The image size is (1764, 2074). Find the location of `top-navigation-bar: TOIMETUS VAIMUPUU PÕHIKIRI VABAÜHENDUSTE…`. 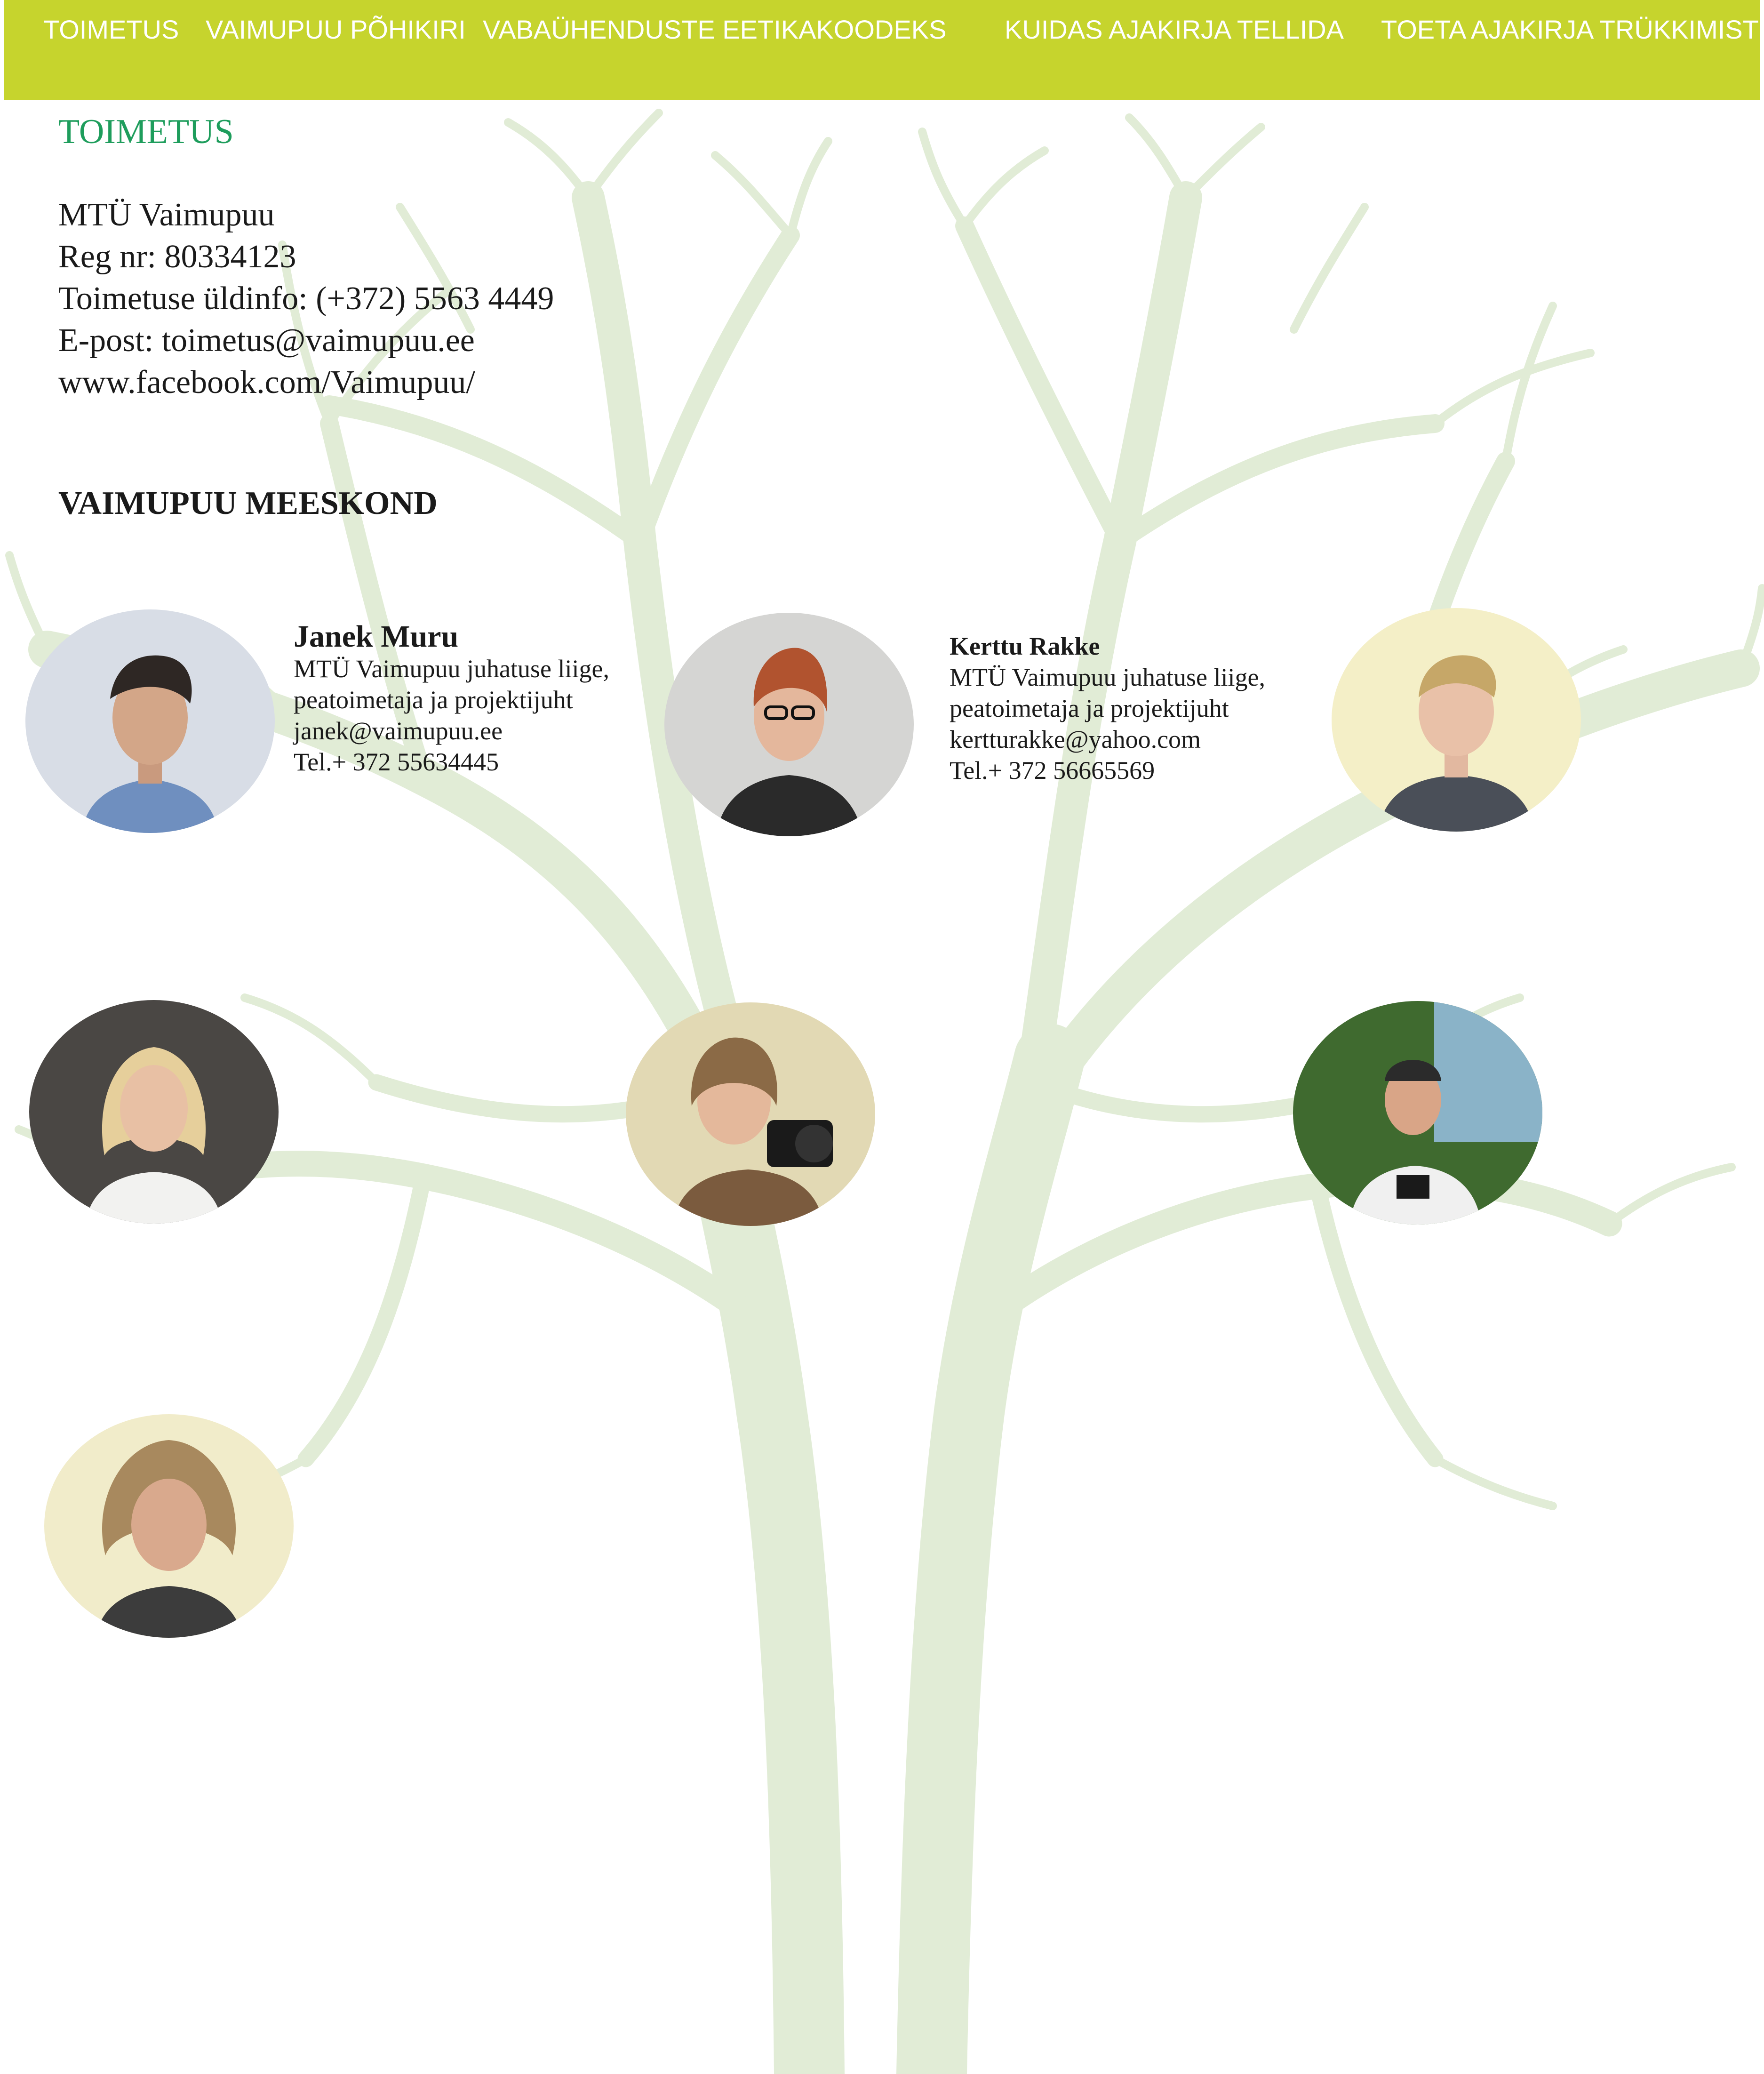

top-navigation-bar: TOIMETUS VAIMUPUU PÕHIKIRI VABAÜHENDUSTE… is located at coordinates (882, 50).